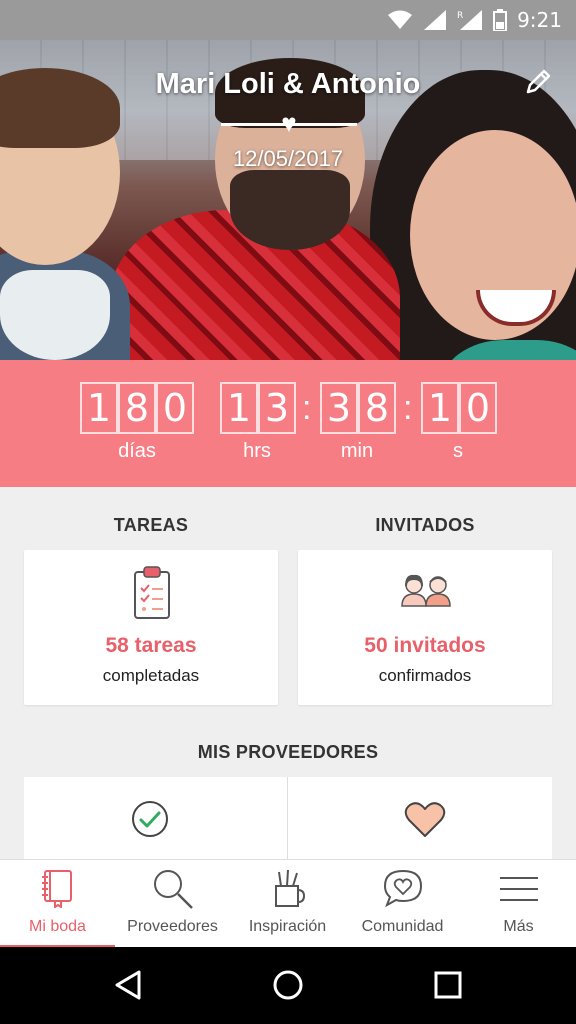  I want to click on signal-icon, so click(435, 20).